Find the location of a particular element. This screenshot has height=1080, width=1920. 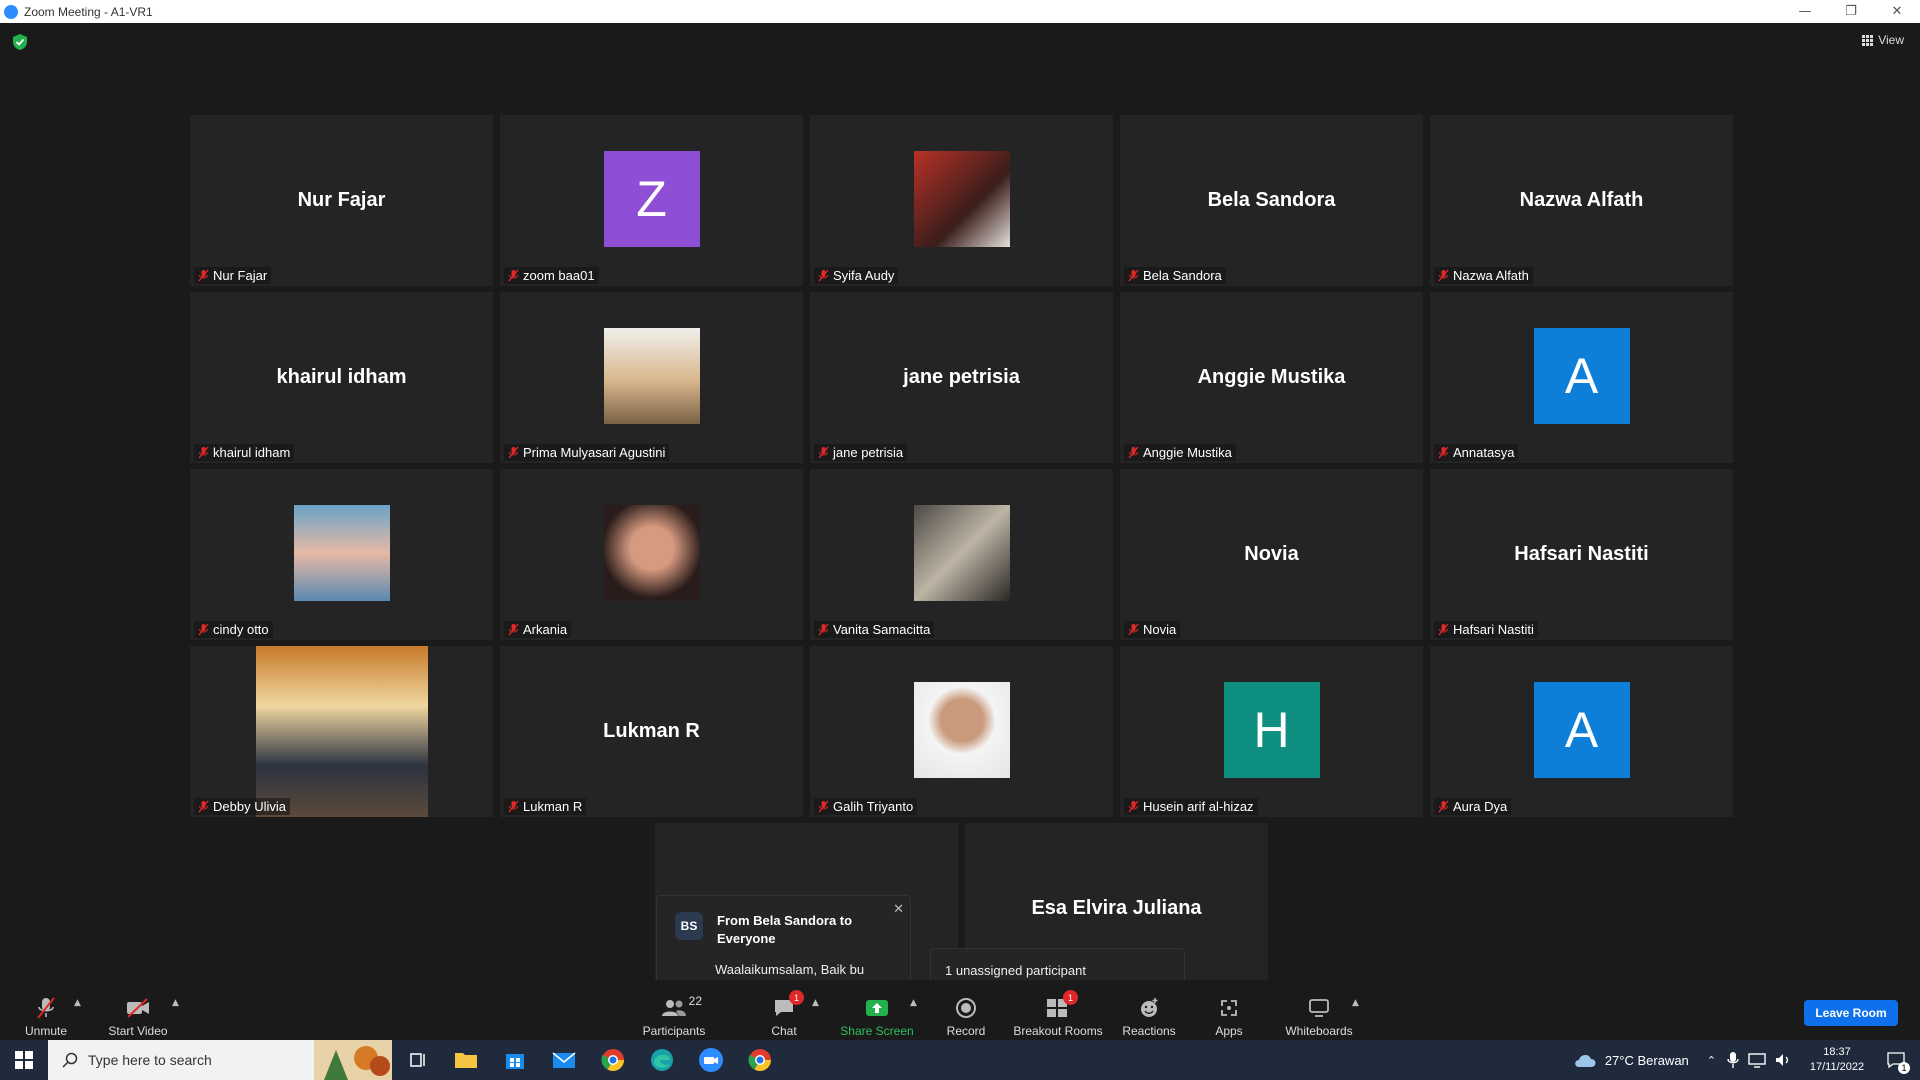

breakout-rooms-button: 1 Breakout Rooms is located at coordinates (1058, 1011).